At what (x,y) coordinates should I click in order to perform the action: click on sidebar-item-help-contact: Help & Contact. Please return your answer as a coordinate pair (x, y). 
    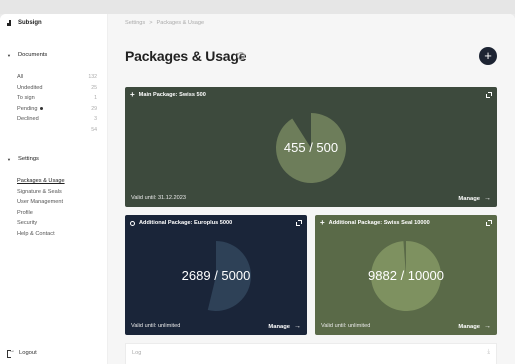
    Looking at the image, I should click on (57, 234).